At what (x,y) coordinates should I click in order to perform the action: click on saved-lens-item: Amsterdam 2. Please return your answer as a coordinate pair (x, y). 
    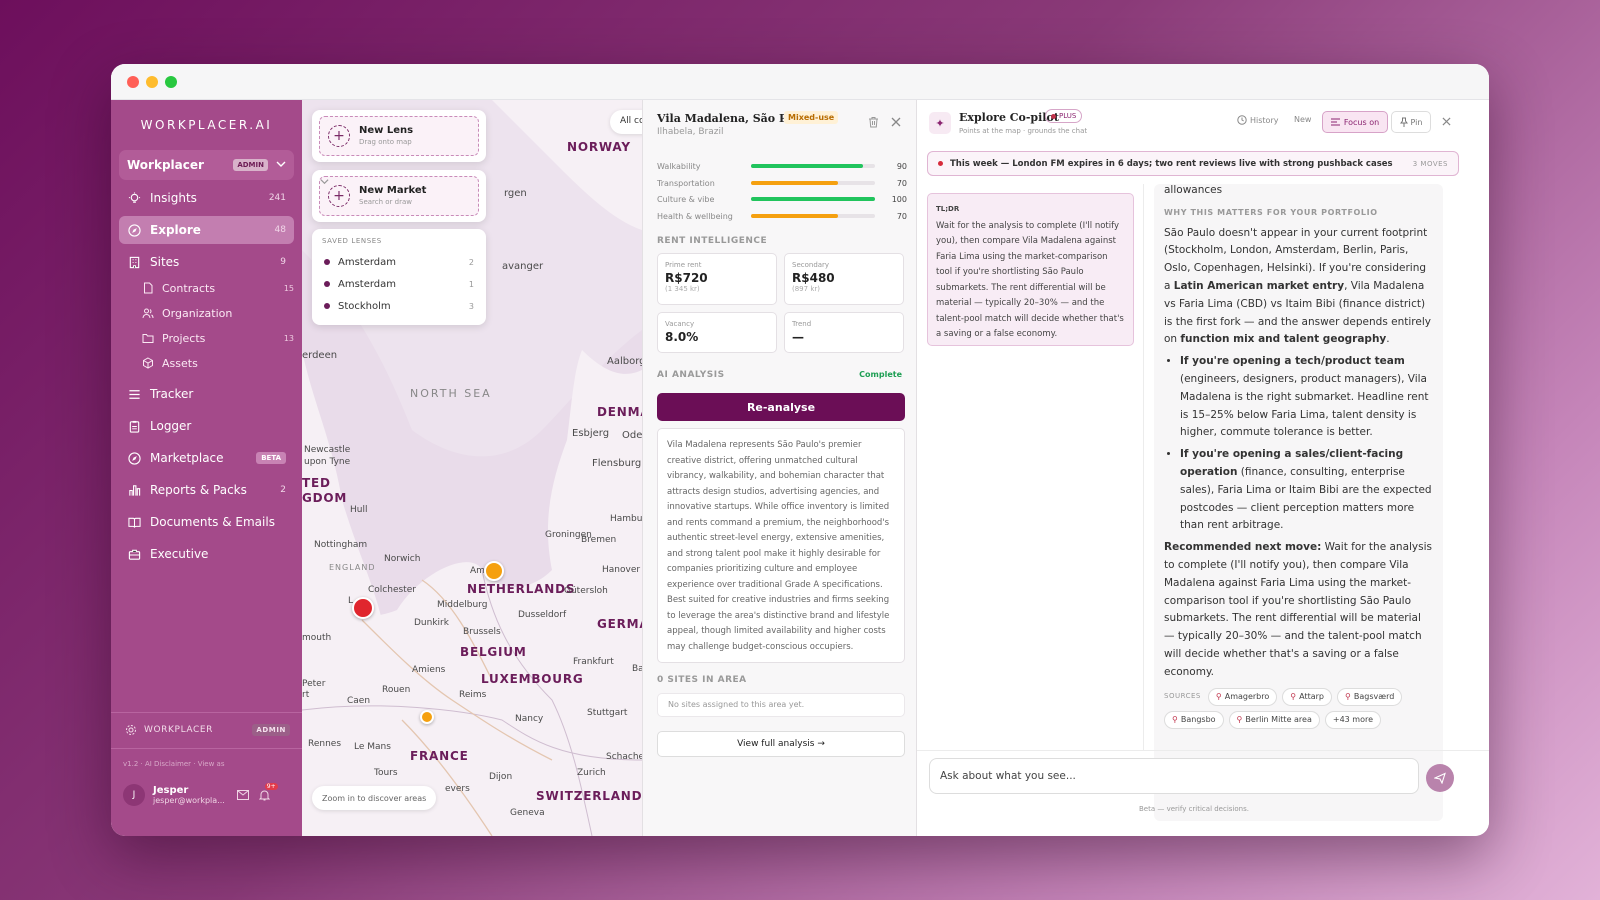
    Looking at the image, I should click on (399, 262).